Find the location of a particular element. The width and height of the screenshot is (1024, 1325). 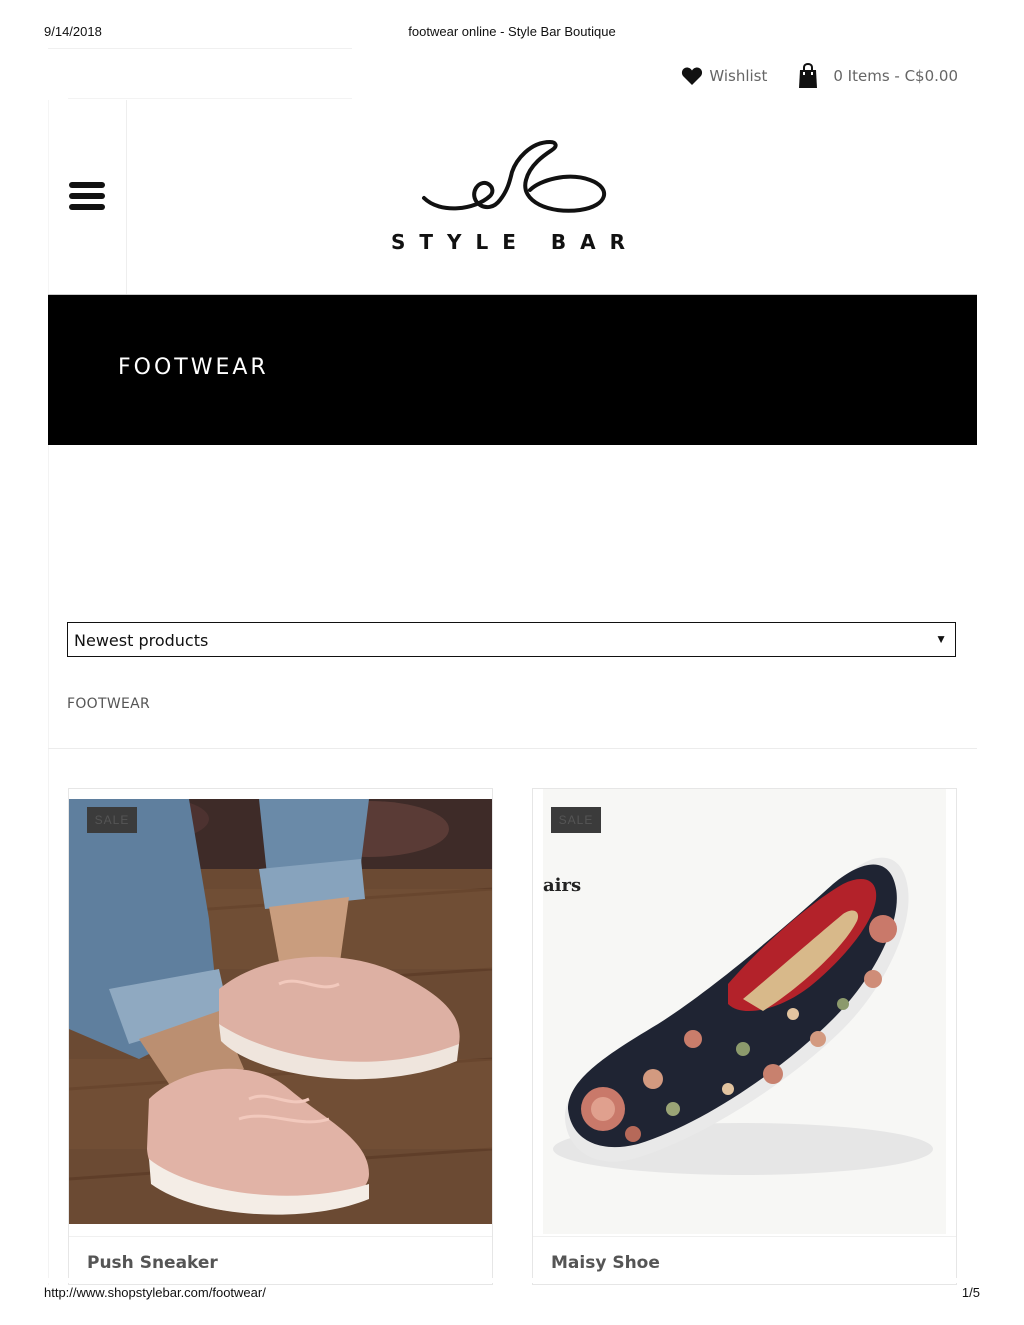

wishlist-link: Wishlist is located at coordinates (724, 76).